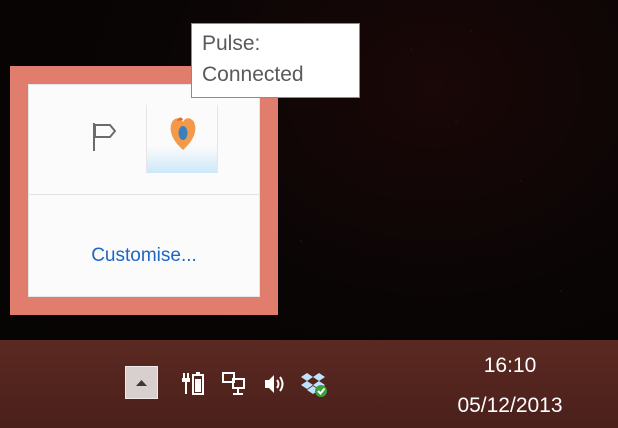 The height and width of the screenshot is (428, 618). I want to click on panel-divider, so click(144, 194).